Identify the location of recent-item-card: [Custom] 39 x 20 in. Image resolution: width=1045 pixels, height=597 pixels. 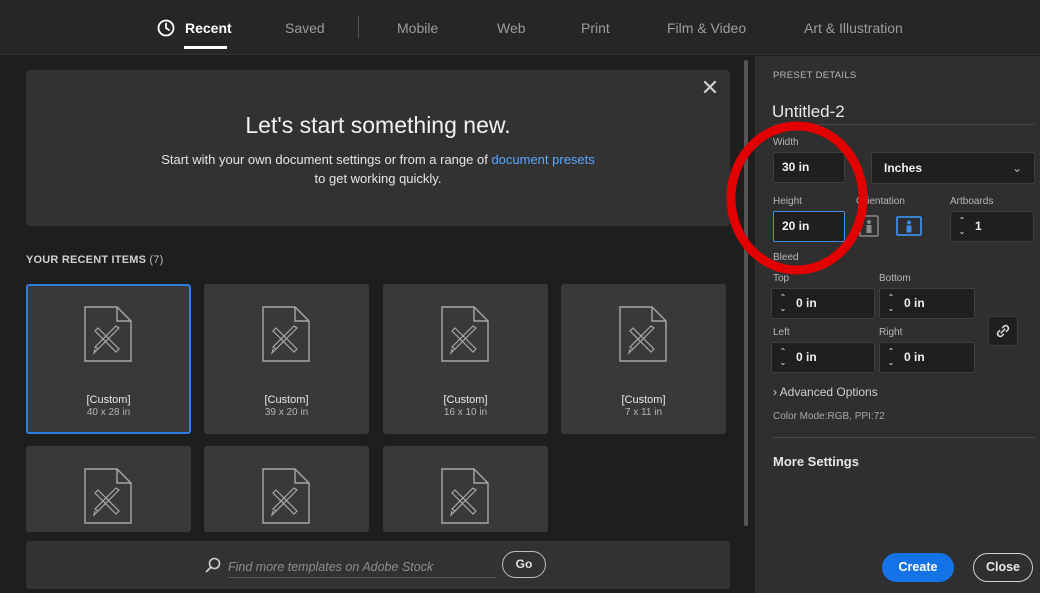
(286, 359).